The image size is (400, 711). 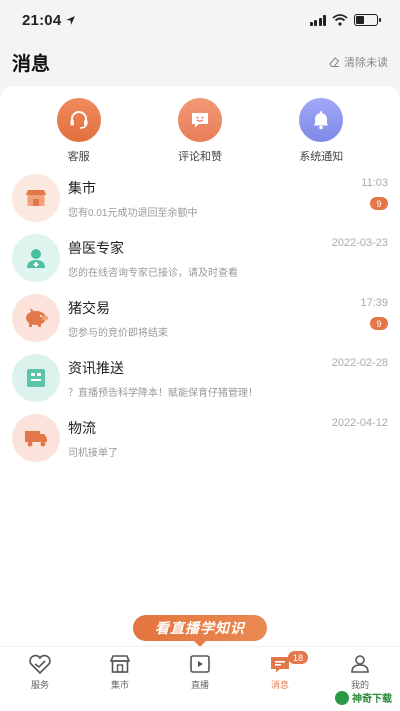 I want to click on battery-icon, so click(x=367, y=20).